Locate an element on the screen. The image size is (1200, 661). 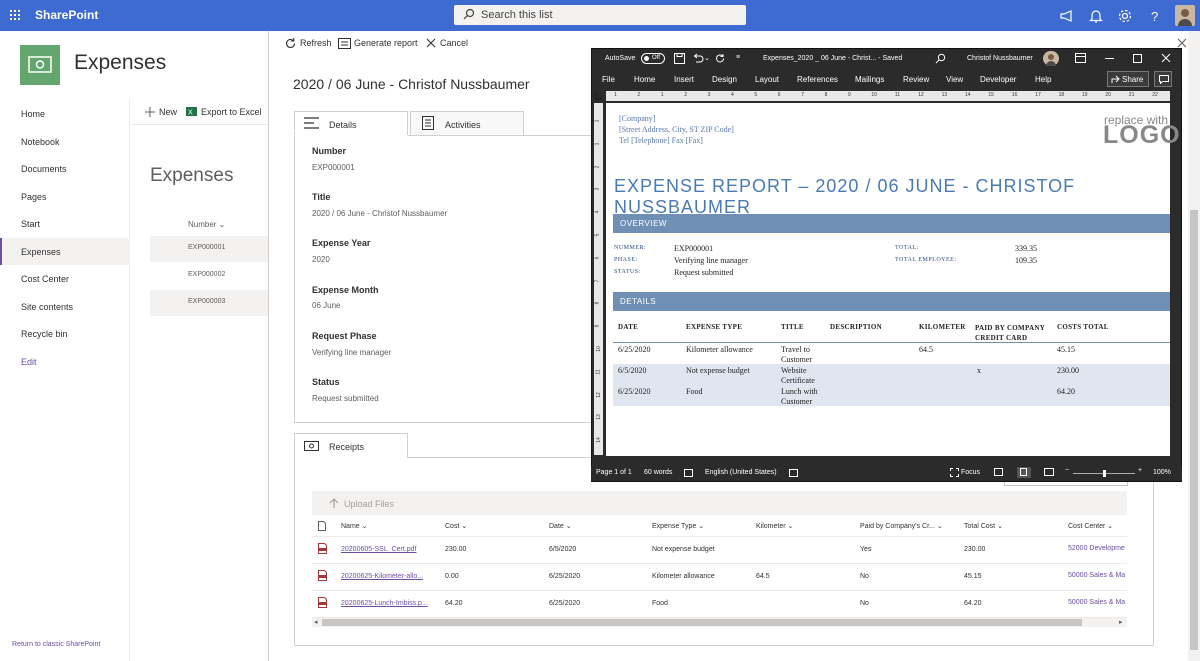
column-header-expense-type: Expense Type ⌄ is located at coordinates (678, 526).